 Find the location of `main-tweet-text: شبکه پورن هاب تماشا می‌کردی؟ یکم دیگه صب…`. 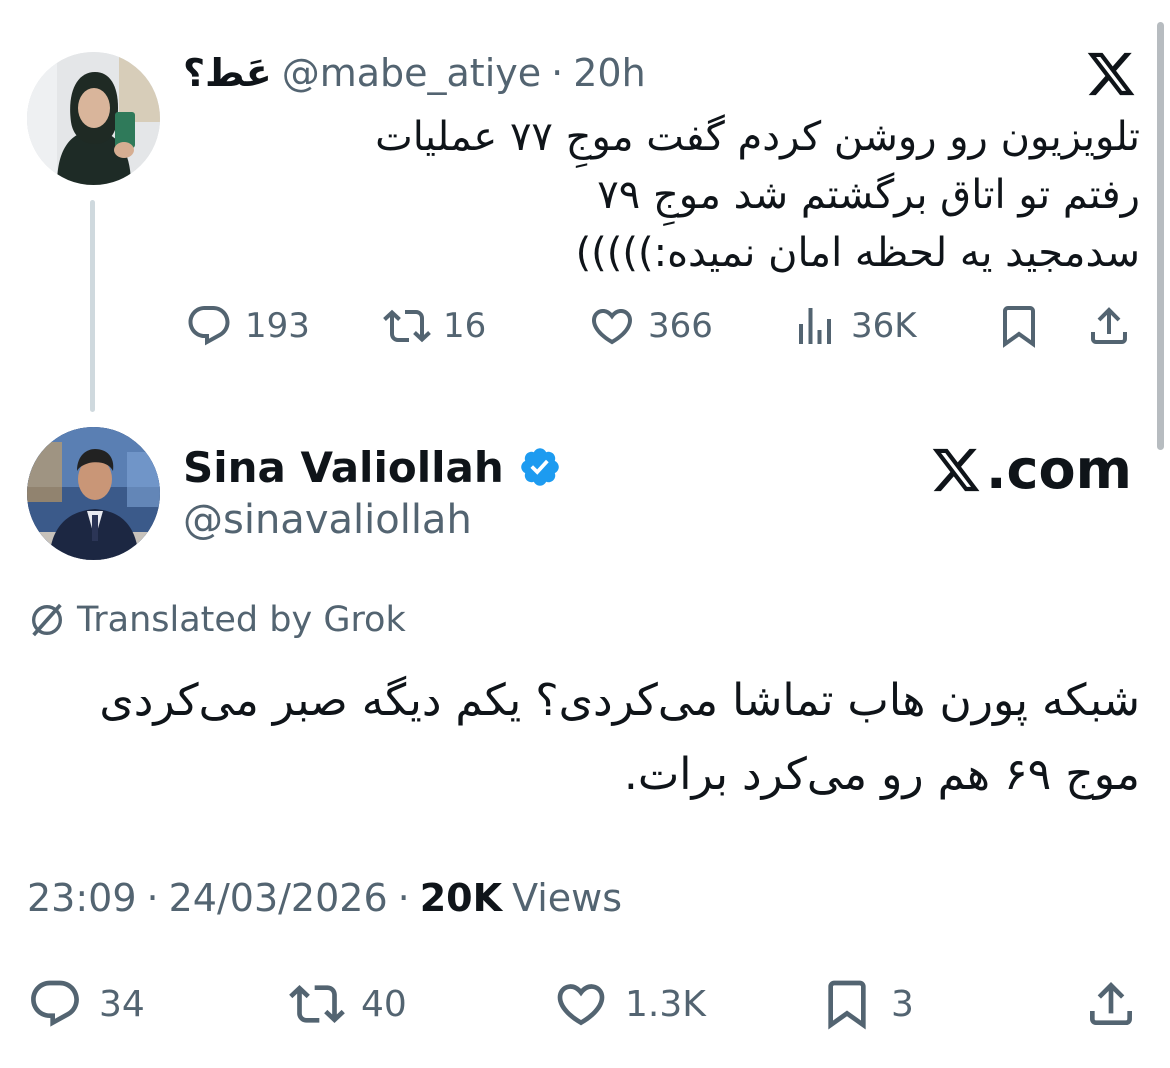

main-tweet-text: شبکه پورن هاب تماشا می‌کردی؟ یکم دیگه صب… is located at coordinates (590, 738).